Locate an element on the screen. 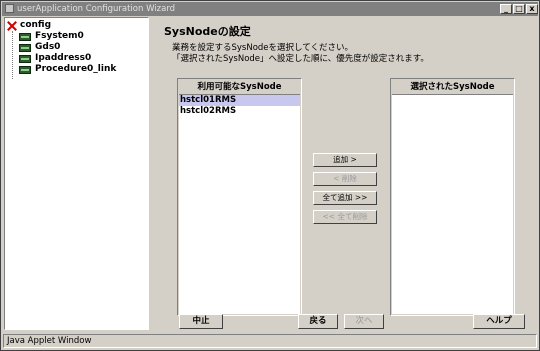 The width and height of the screenshot is (540, 351). status-bar: Java Applet Window is located at coordinates (270, 341).